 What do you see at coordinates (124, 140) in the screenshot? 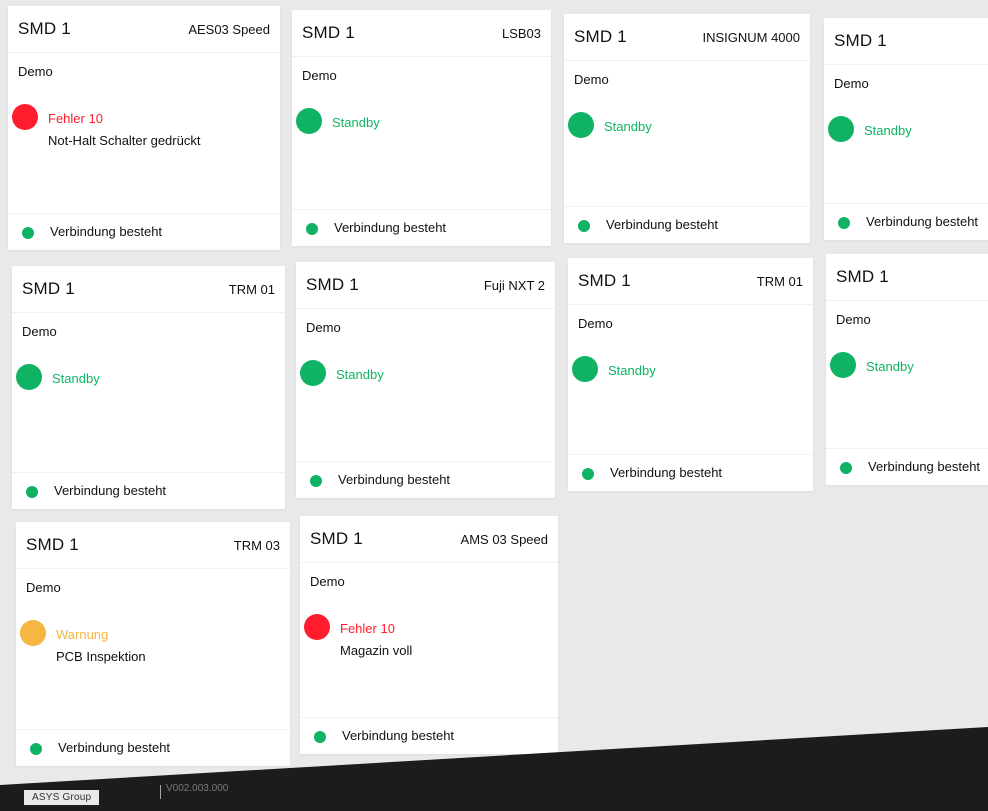
I see `card-message: Not-Halt Schalter gedrückt` at bounding box center [124, 140].